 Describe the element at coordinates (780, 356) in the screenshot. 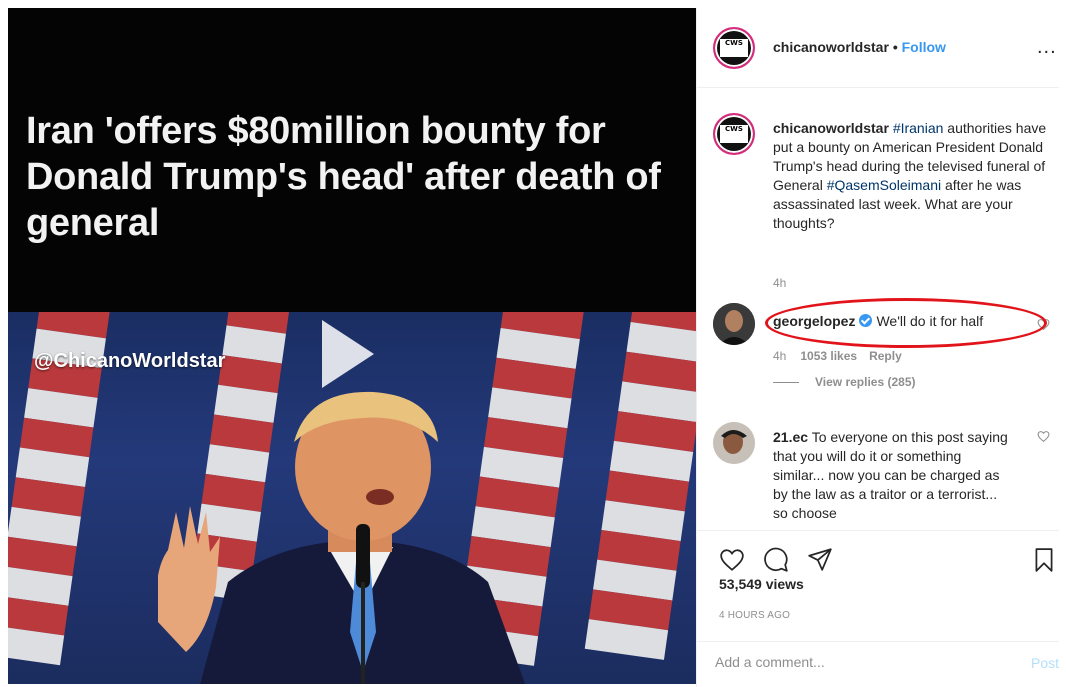

I see `comment-time: 4h` at that location.